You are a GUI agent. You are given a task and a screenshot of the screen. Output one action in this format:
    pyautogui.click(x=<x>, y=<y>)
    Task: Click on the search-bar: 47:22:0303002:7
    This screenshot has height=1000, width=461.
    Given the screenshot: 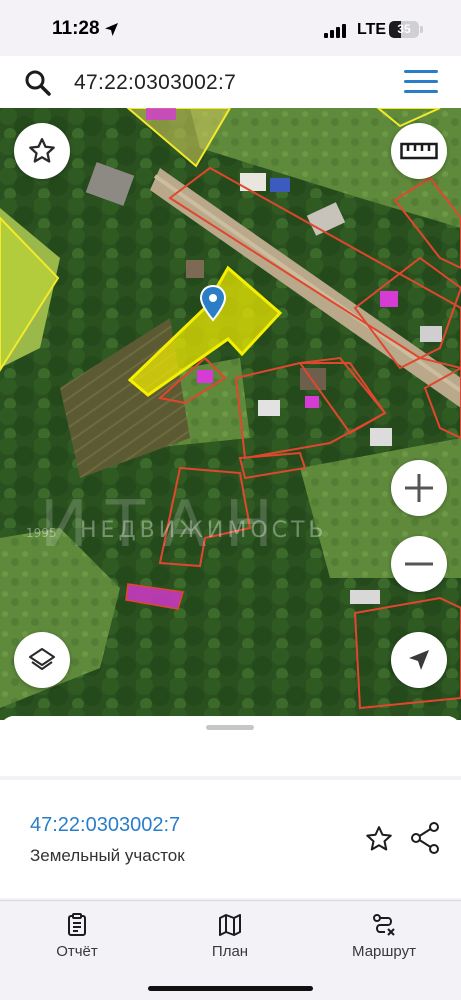 What is the action you would take?
    pyautogui.click(x=230, y=82)
    